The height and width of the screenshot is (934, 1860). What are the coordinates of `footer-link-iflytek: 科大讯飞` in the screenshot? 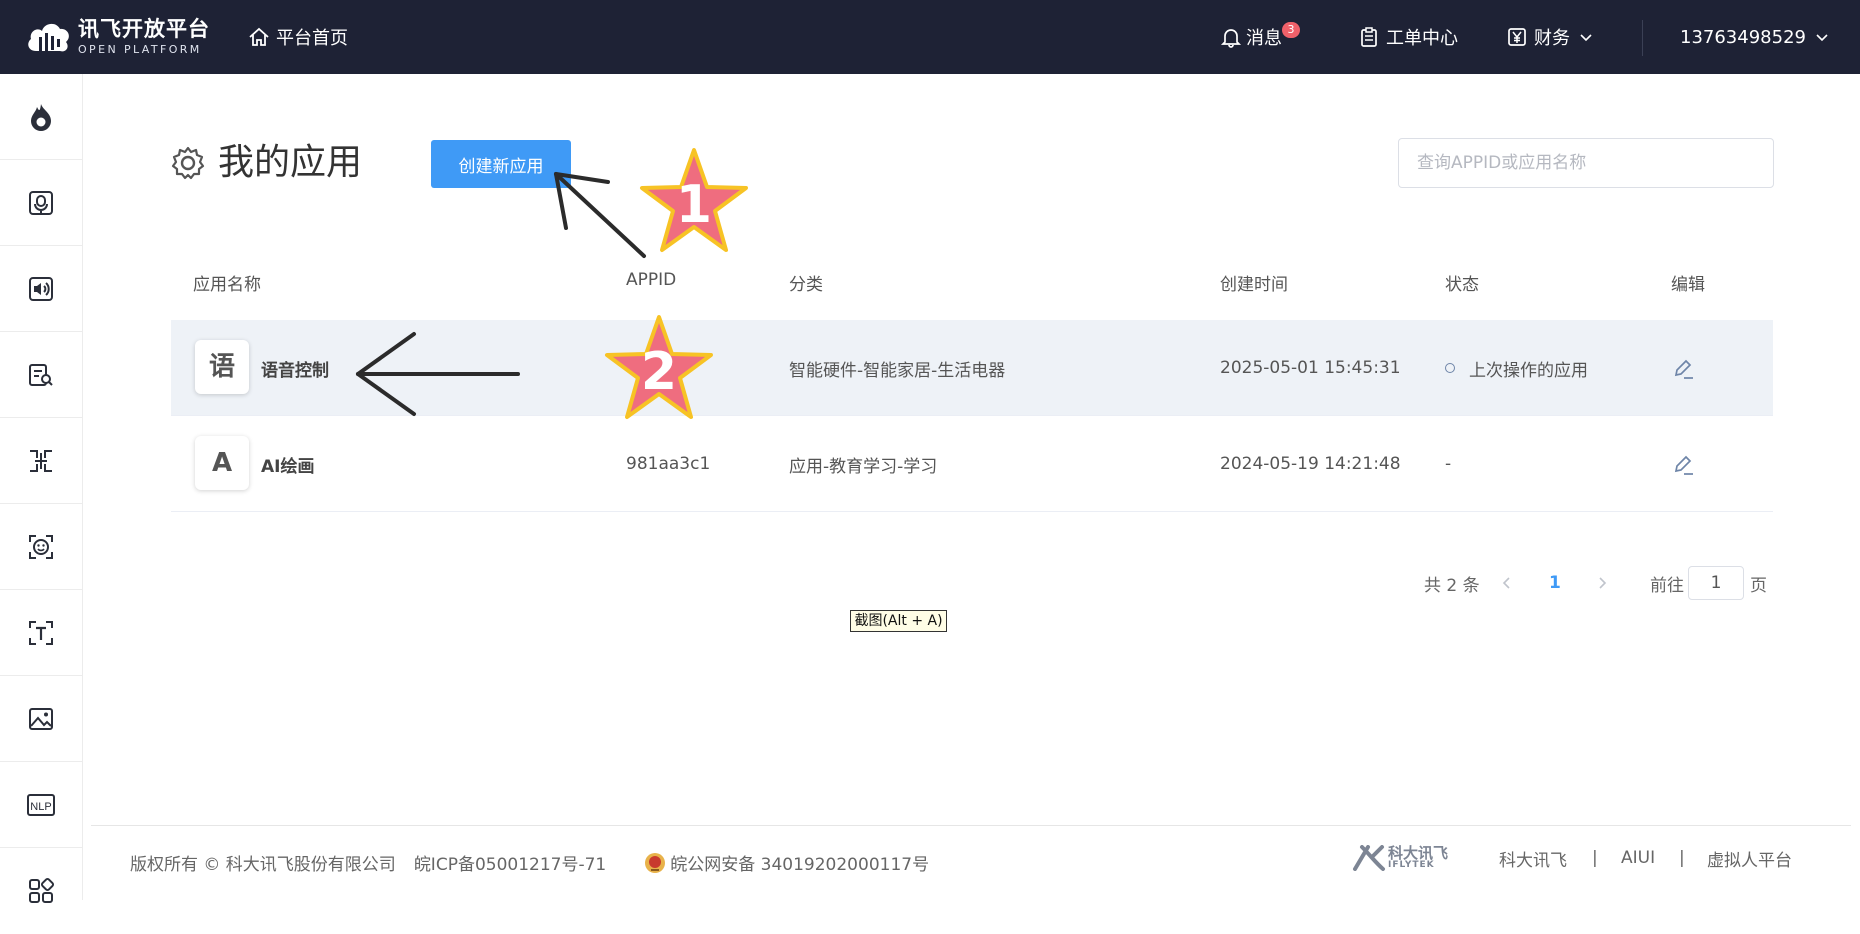 It's located at (1533, 858).